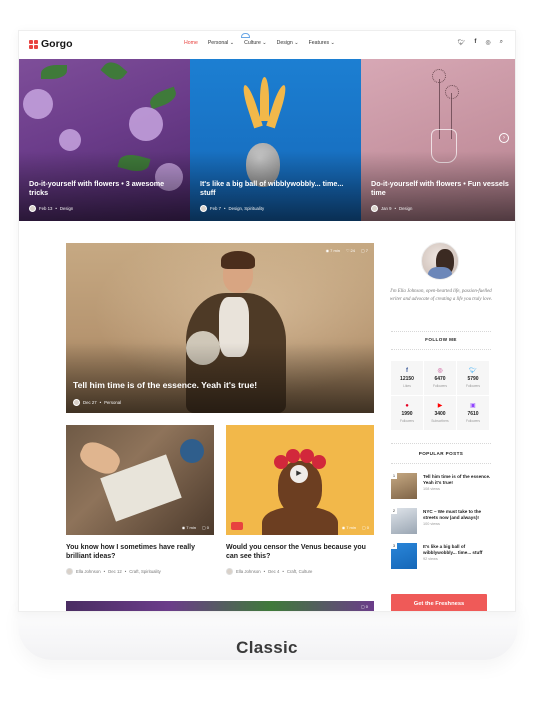  Describe the element at coordinates (440, 406) in the screenshot. I see `youtube-icon: ▶` at that location.